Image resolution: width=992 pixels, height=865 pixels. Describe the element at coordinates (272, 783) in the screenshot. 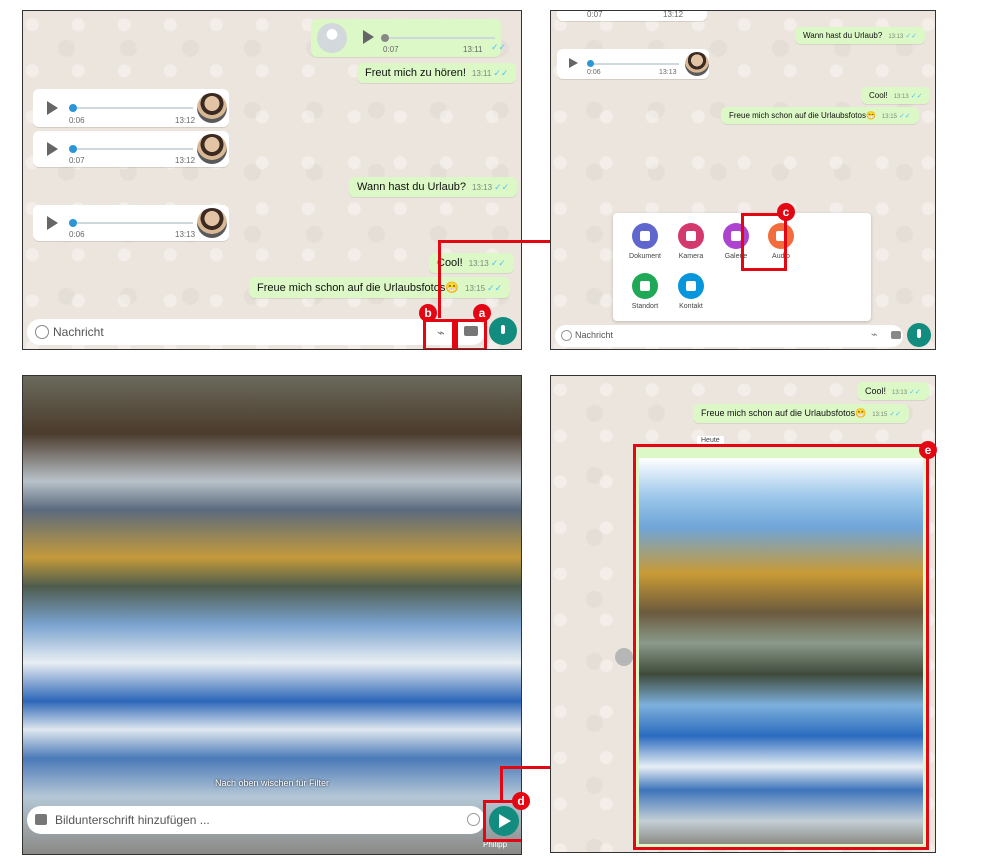

I see `swipe-hint: Nach oben wischen für Filter` at that location.